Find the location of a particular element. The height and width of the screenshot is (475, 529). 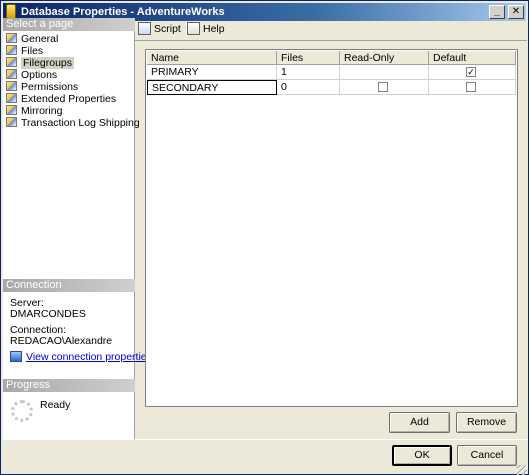

table-row: PRIMARY 1 ✓ is located at coordinates (331, 72).